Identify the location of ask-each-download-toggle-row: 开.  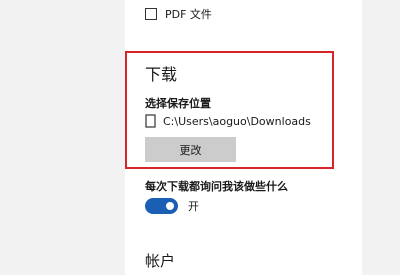
(172, 206).